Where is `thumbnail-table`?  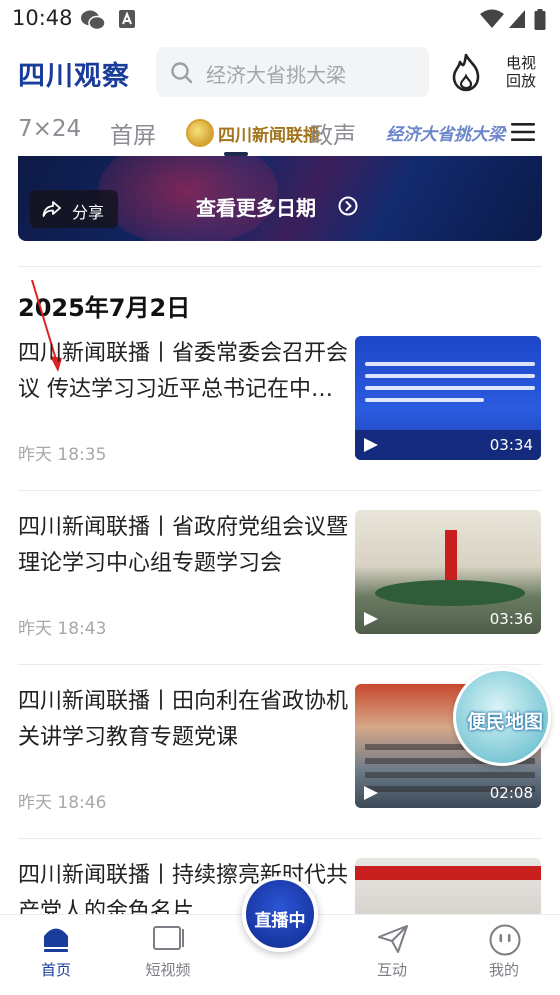 thumbnail-table is located at coordinates (450, 593).